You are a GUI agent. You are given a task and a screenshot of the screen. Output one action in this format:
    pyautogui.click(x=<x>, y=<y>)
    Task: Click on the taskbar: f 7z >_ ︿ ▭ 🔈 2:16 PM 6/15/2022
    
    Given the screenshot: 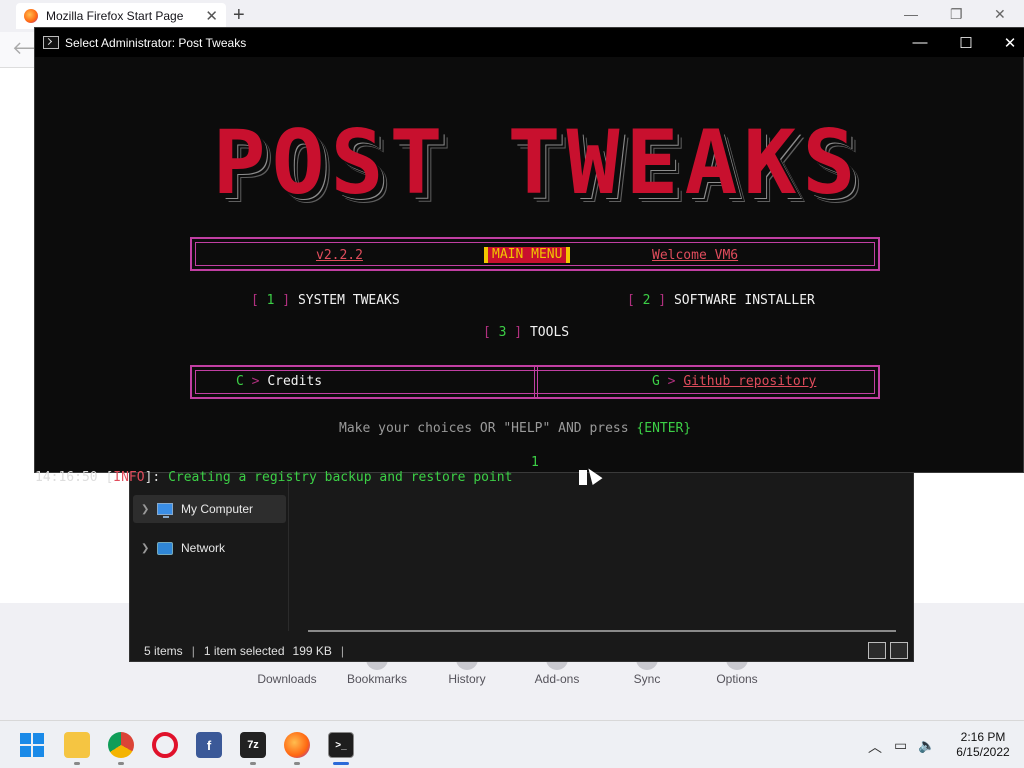 What is the action you would take?
    pyautogui.click(x=512, y=744)
    